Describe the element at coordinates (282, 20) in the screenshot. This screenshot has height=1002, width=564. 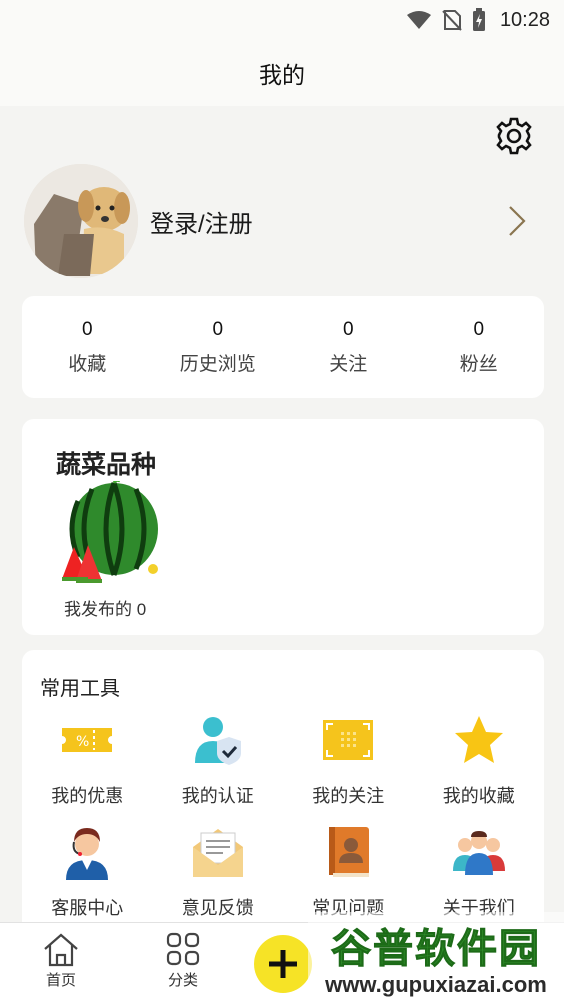
I see `status-bar: 10:28` at that location.